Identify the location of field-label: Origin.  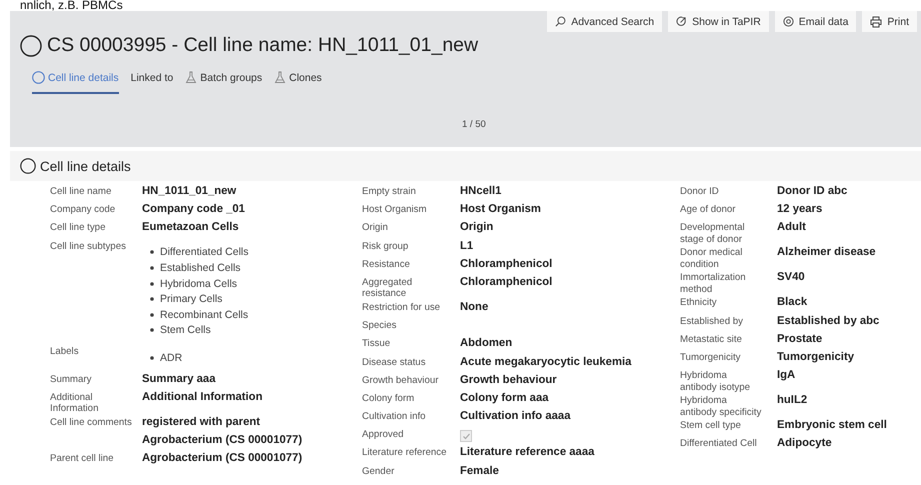
(375, 227).